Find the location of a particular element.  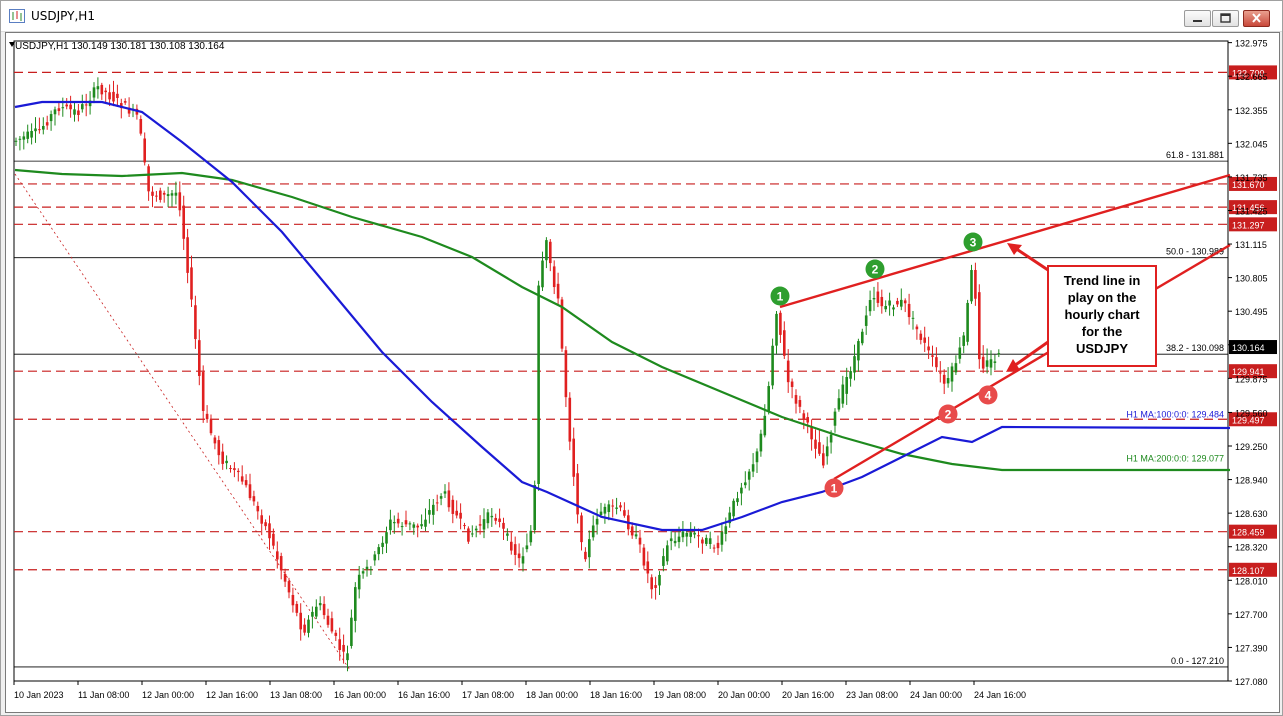

time-tick-label: 17 Jan 08:00 is located at coordinates (488, 695).